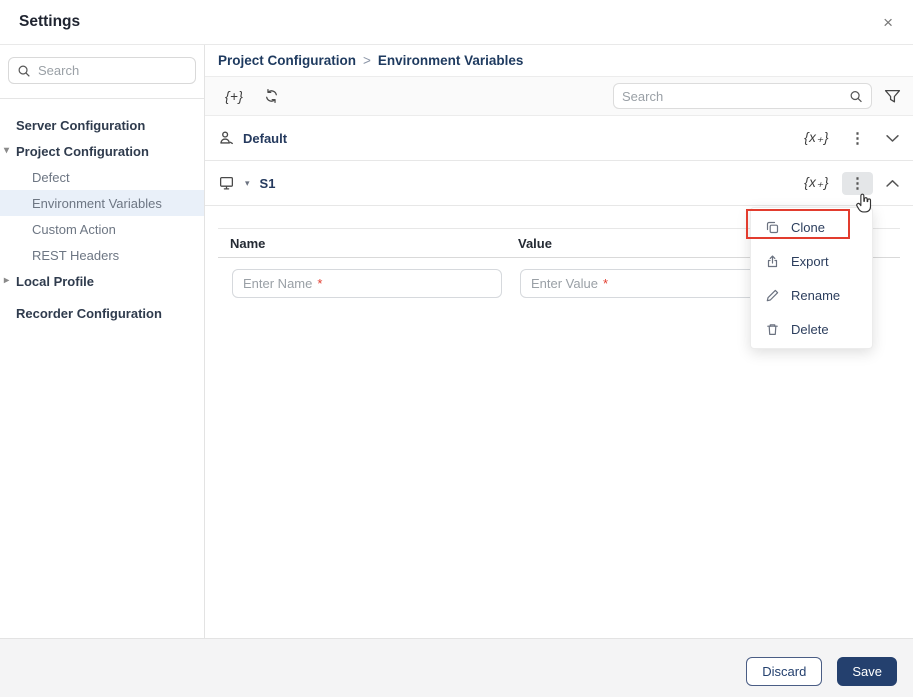 Image resolution: width=913 pixels, height=697 pixels. Describe the element at coordinates (867, 671) in the screenshot. I see `save-button: Save` at that location.